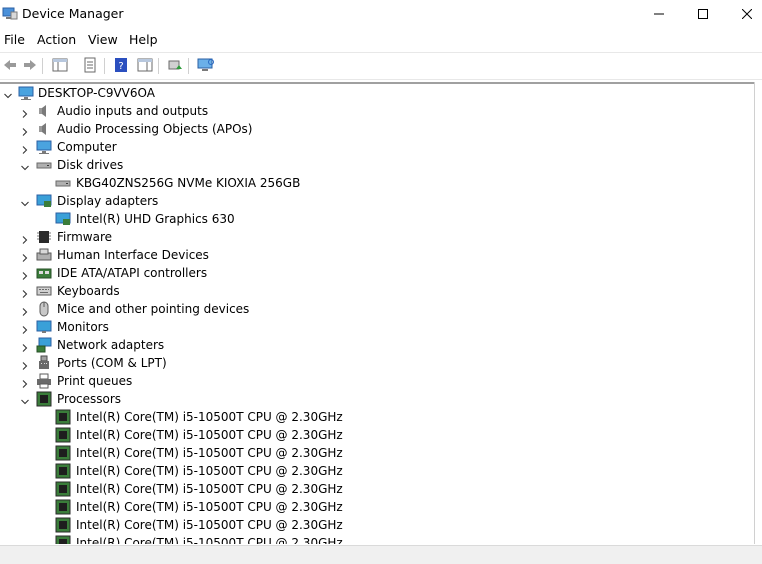  What do you see at coordinates (377, 165) in the screenshot?
I see `tree-item-disk-drives: Disk drives` at bounding box center [377, 165].